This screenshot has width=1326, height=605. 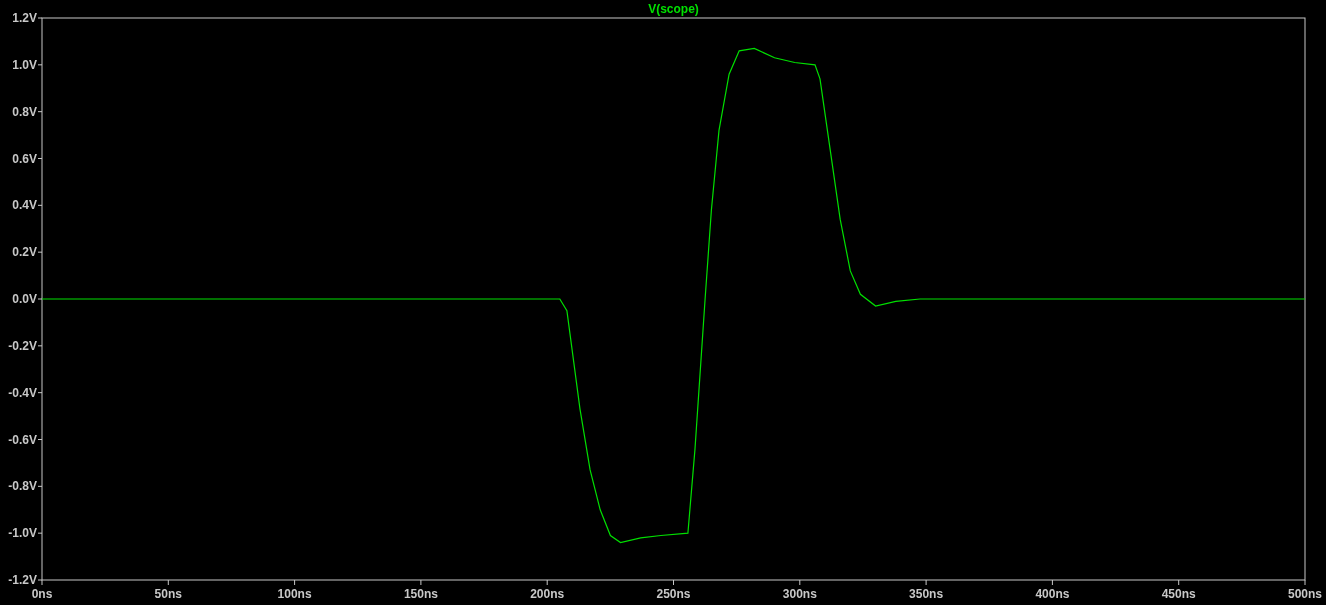 I want to click on x-axis-label: 100ns, so click(x=294, y=594).